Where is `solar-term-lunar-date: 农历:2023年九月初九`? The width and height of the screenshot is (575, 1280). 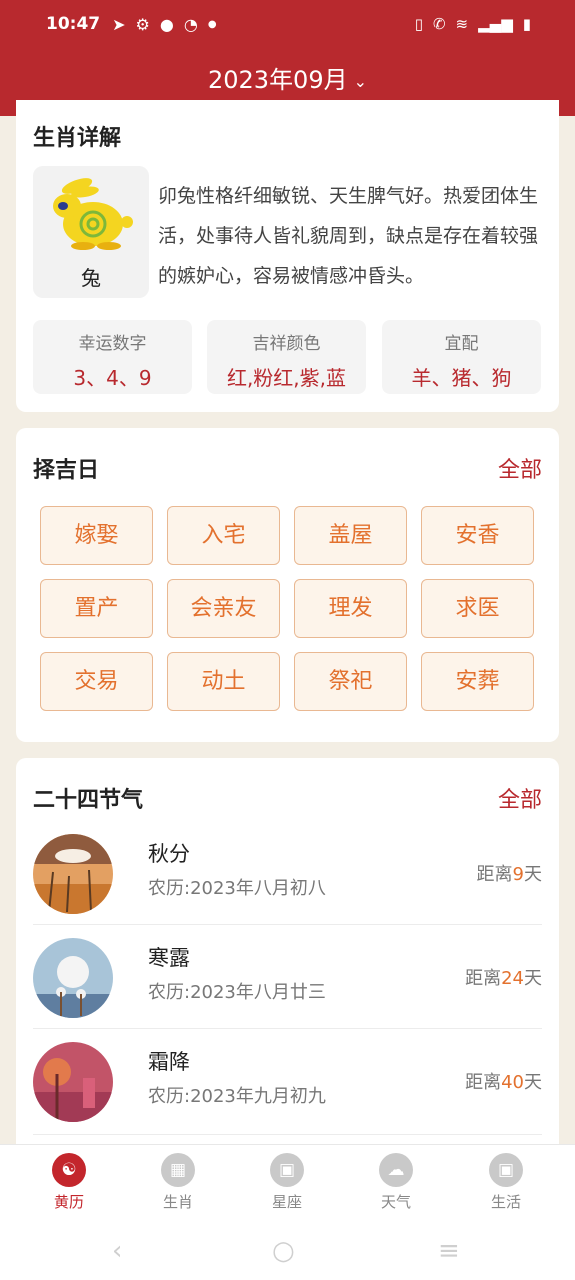 solar-term-lunar-date: 农历:2023年九月初九 is located at coordinates (237, 1096).